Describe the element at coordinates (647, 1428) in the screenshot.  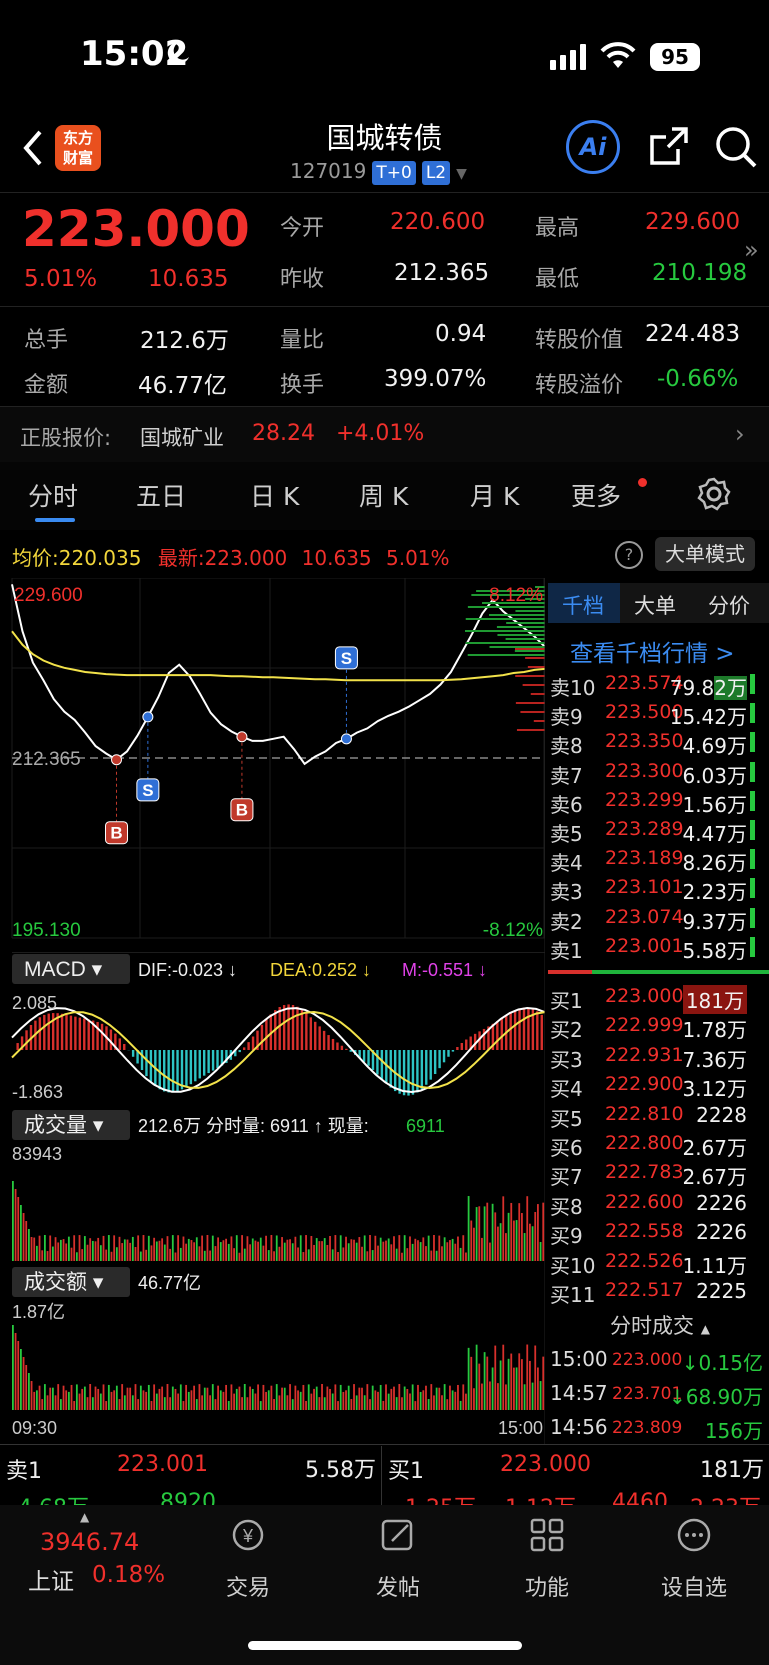
I see `trade-price: 223.809` at that location.